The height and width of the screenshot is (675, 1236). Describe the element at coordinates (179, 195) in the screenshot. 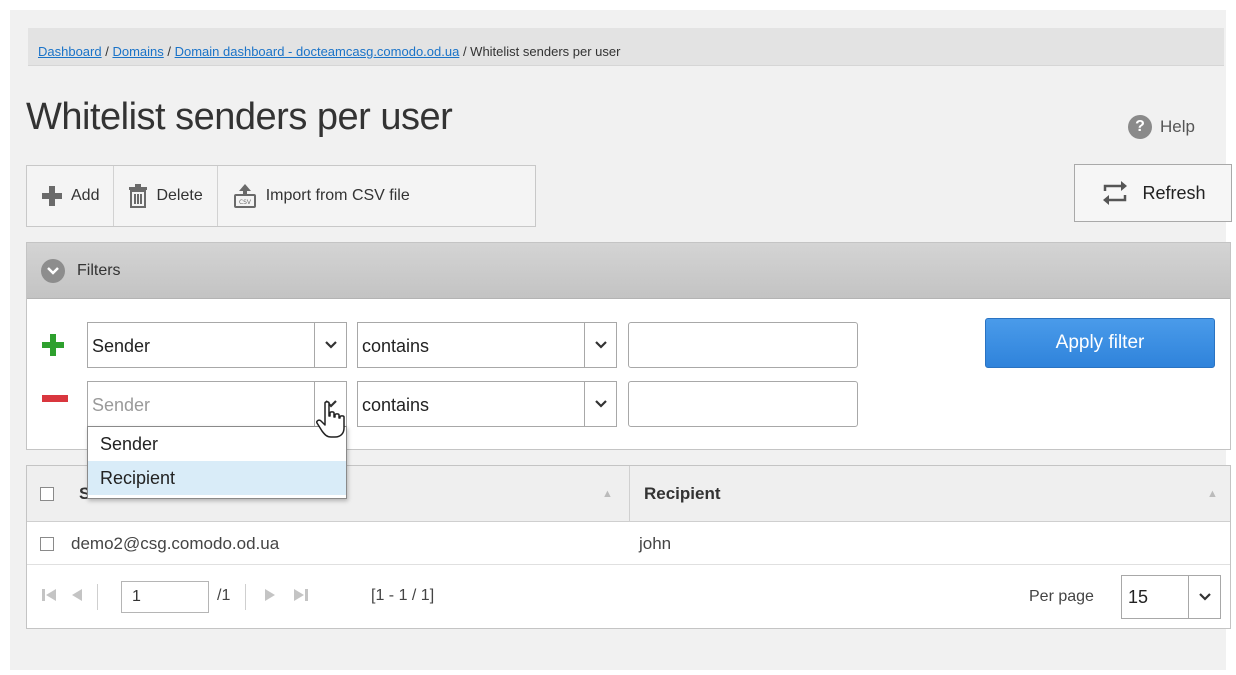

I see `delete-label: Delete` at that location.